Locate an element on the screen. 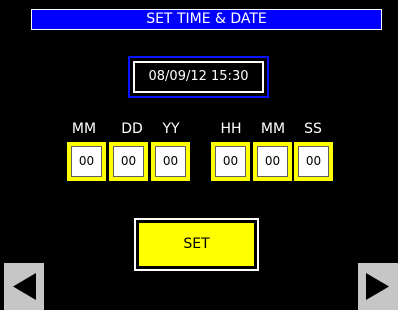 Image resolution: width=398 pixels, height=310 pixels. hour-field: 00 is located at coordinates (230, 161).